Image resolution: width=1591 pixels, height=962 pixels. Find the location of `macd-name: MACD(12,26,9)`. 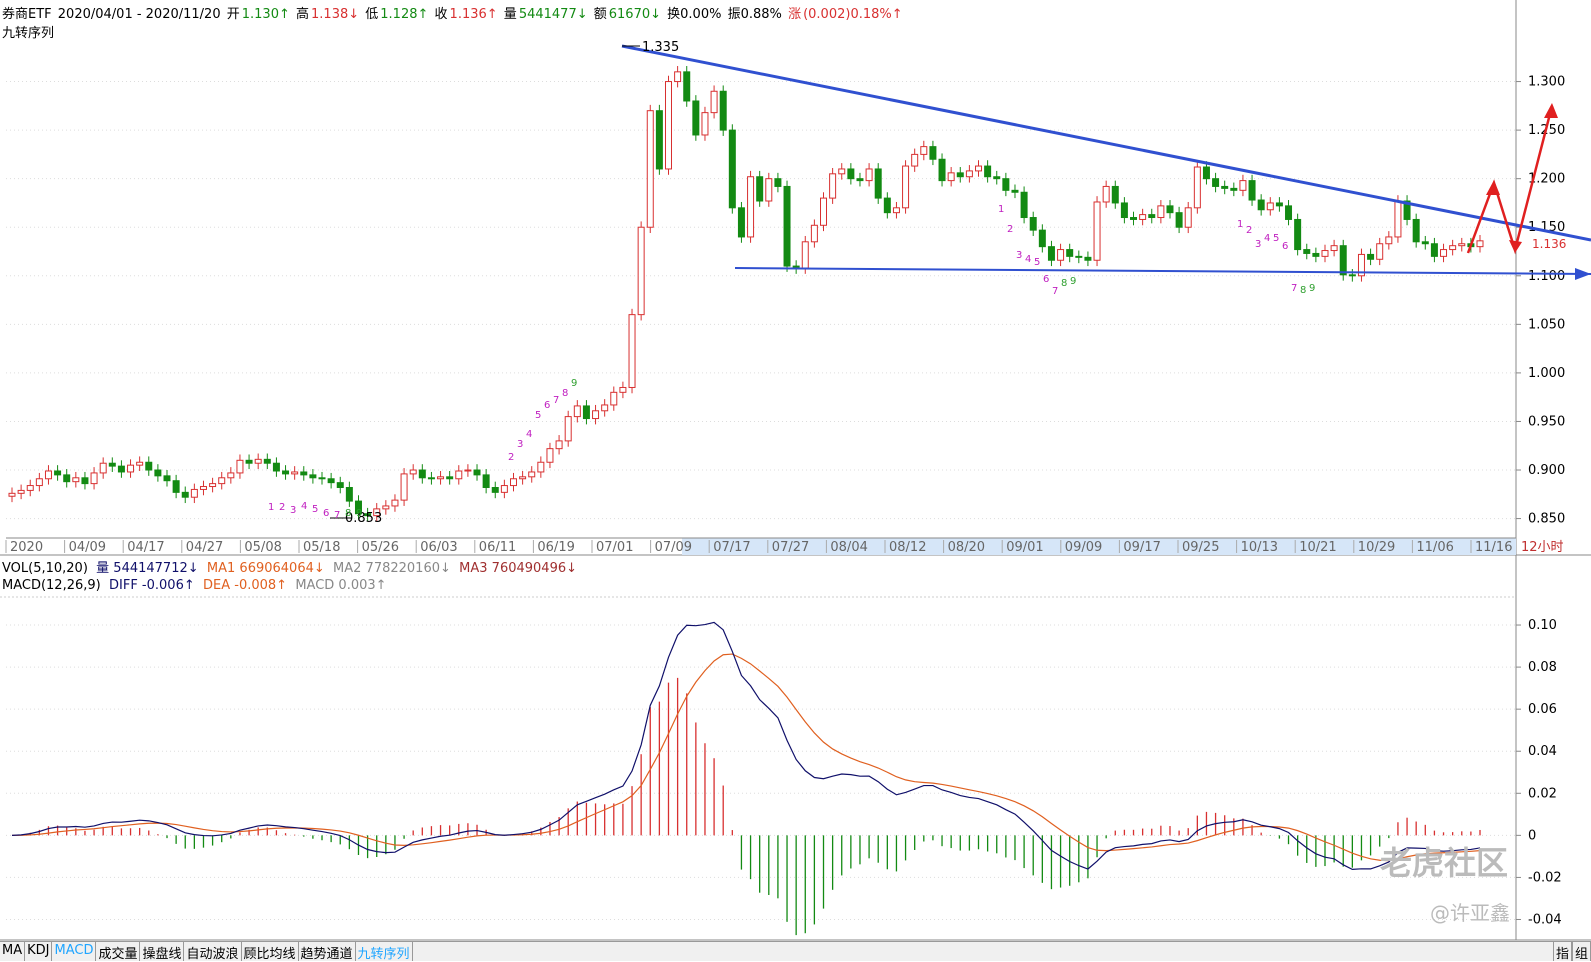

macd-name: MACD(12,26,9) is located at coordinates (51, 585).